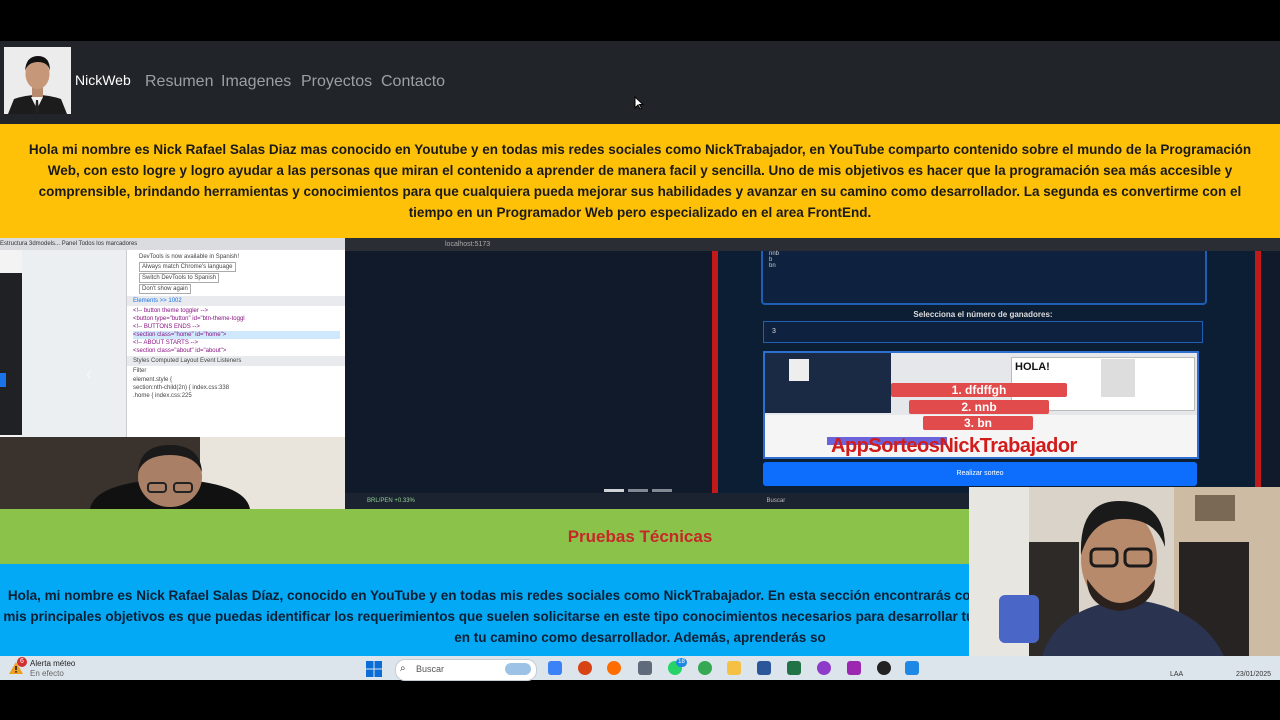 This screenshot has height=720, width=1280. I want to click on hola-text: HOLA!, so click(1032, 367).